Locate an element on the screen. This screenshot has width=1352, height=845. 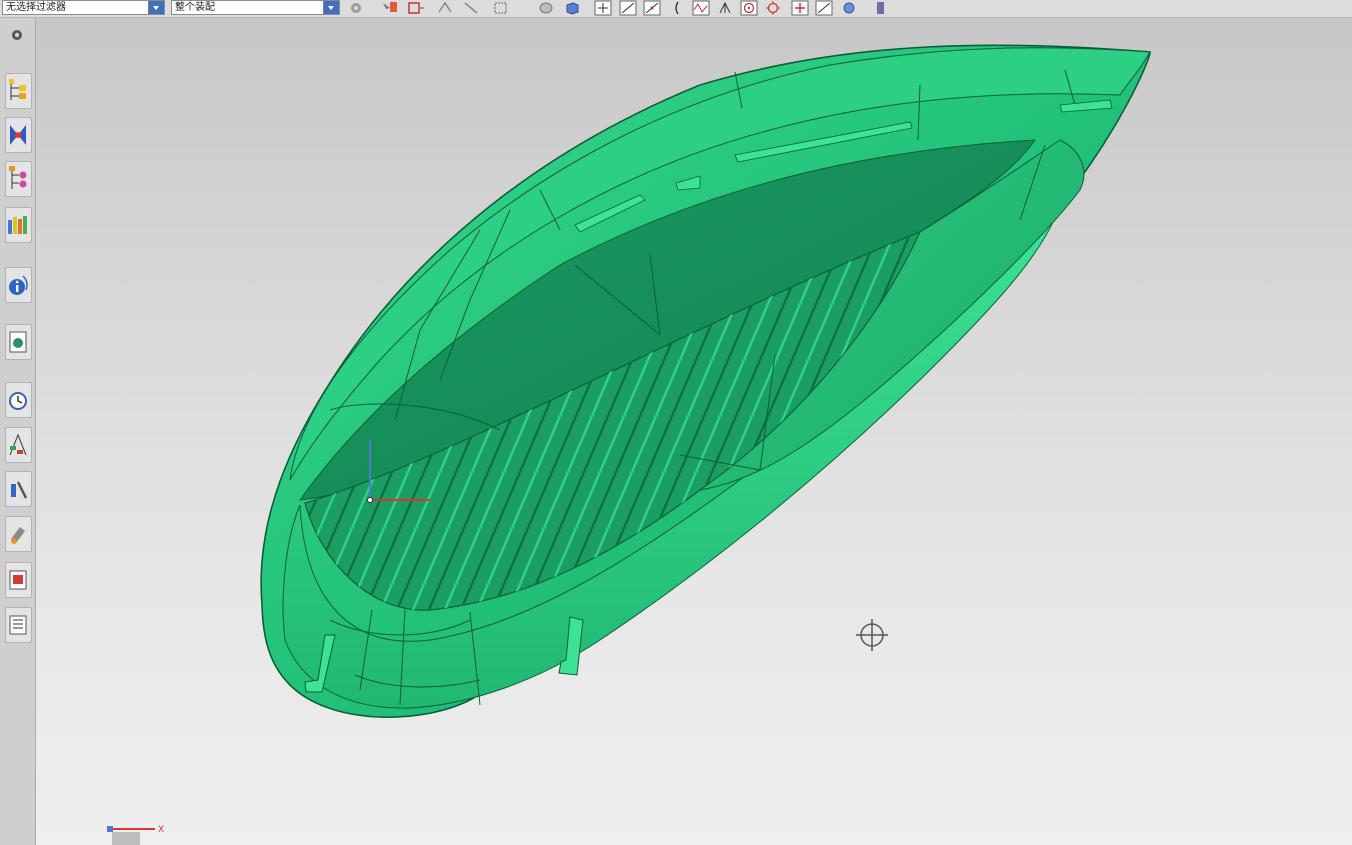
snap-icon is located at coordinates (356, 8).